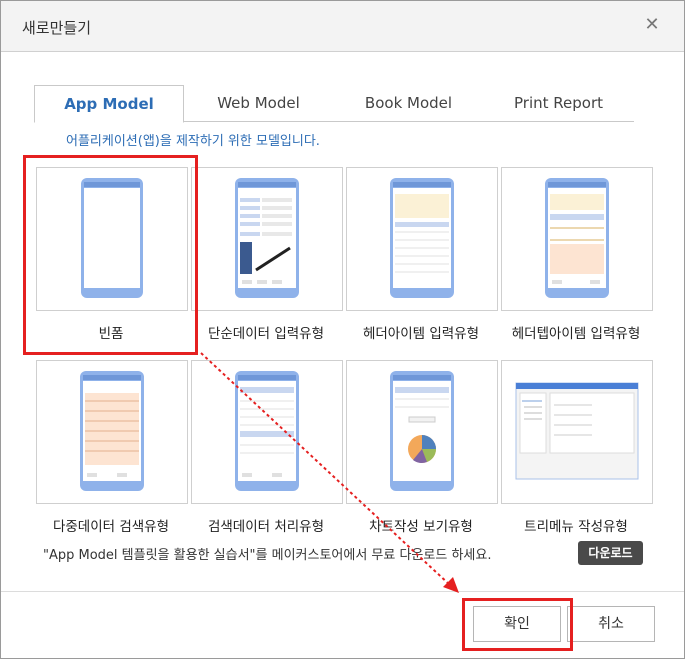 This screenshot has height=659, width=685. I want to click on guide-arrow-icon, so click(329, 472).